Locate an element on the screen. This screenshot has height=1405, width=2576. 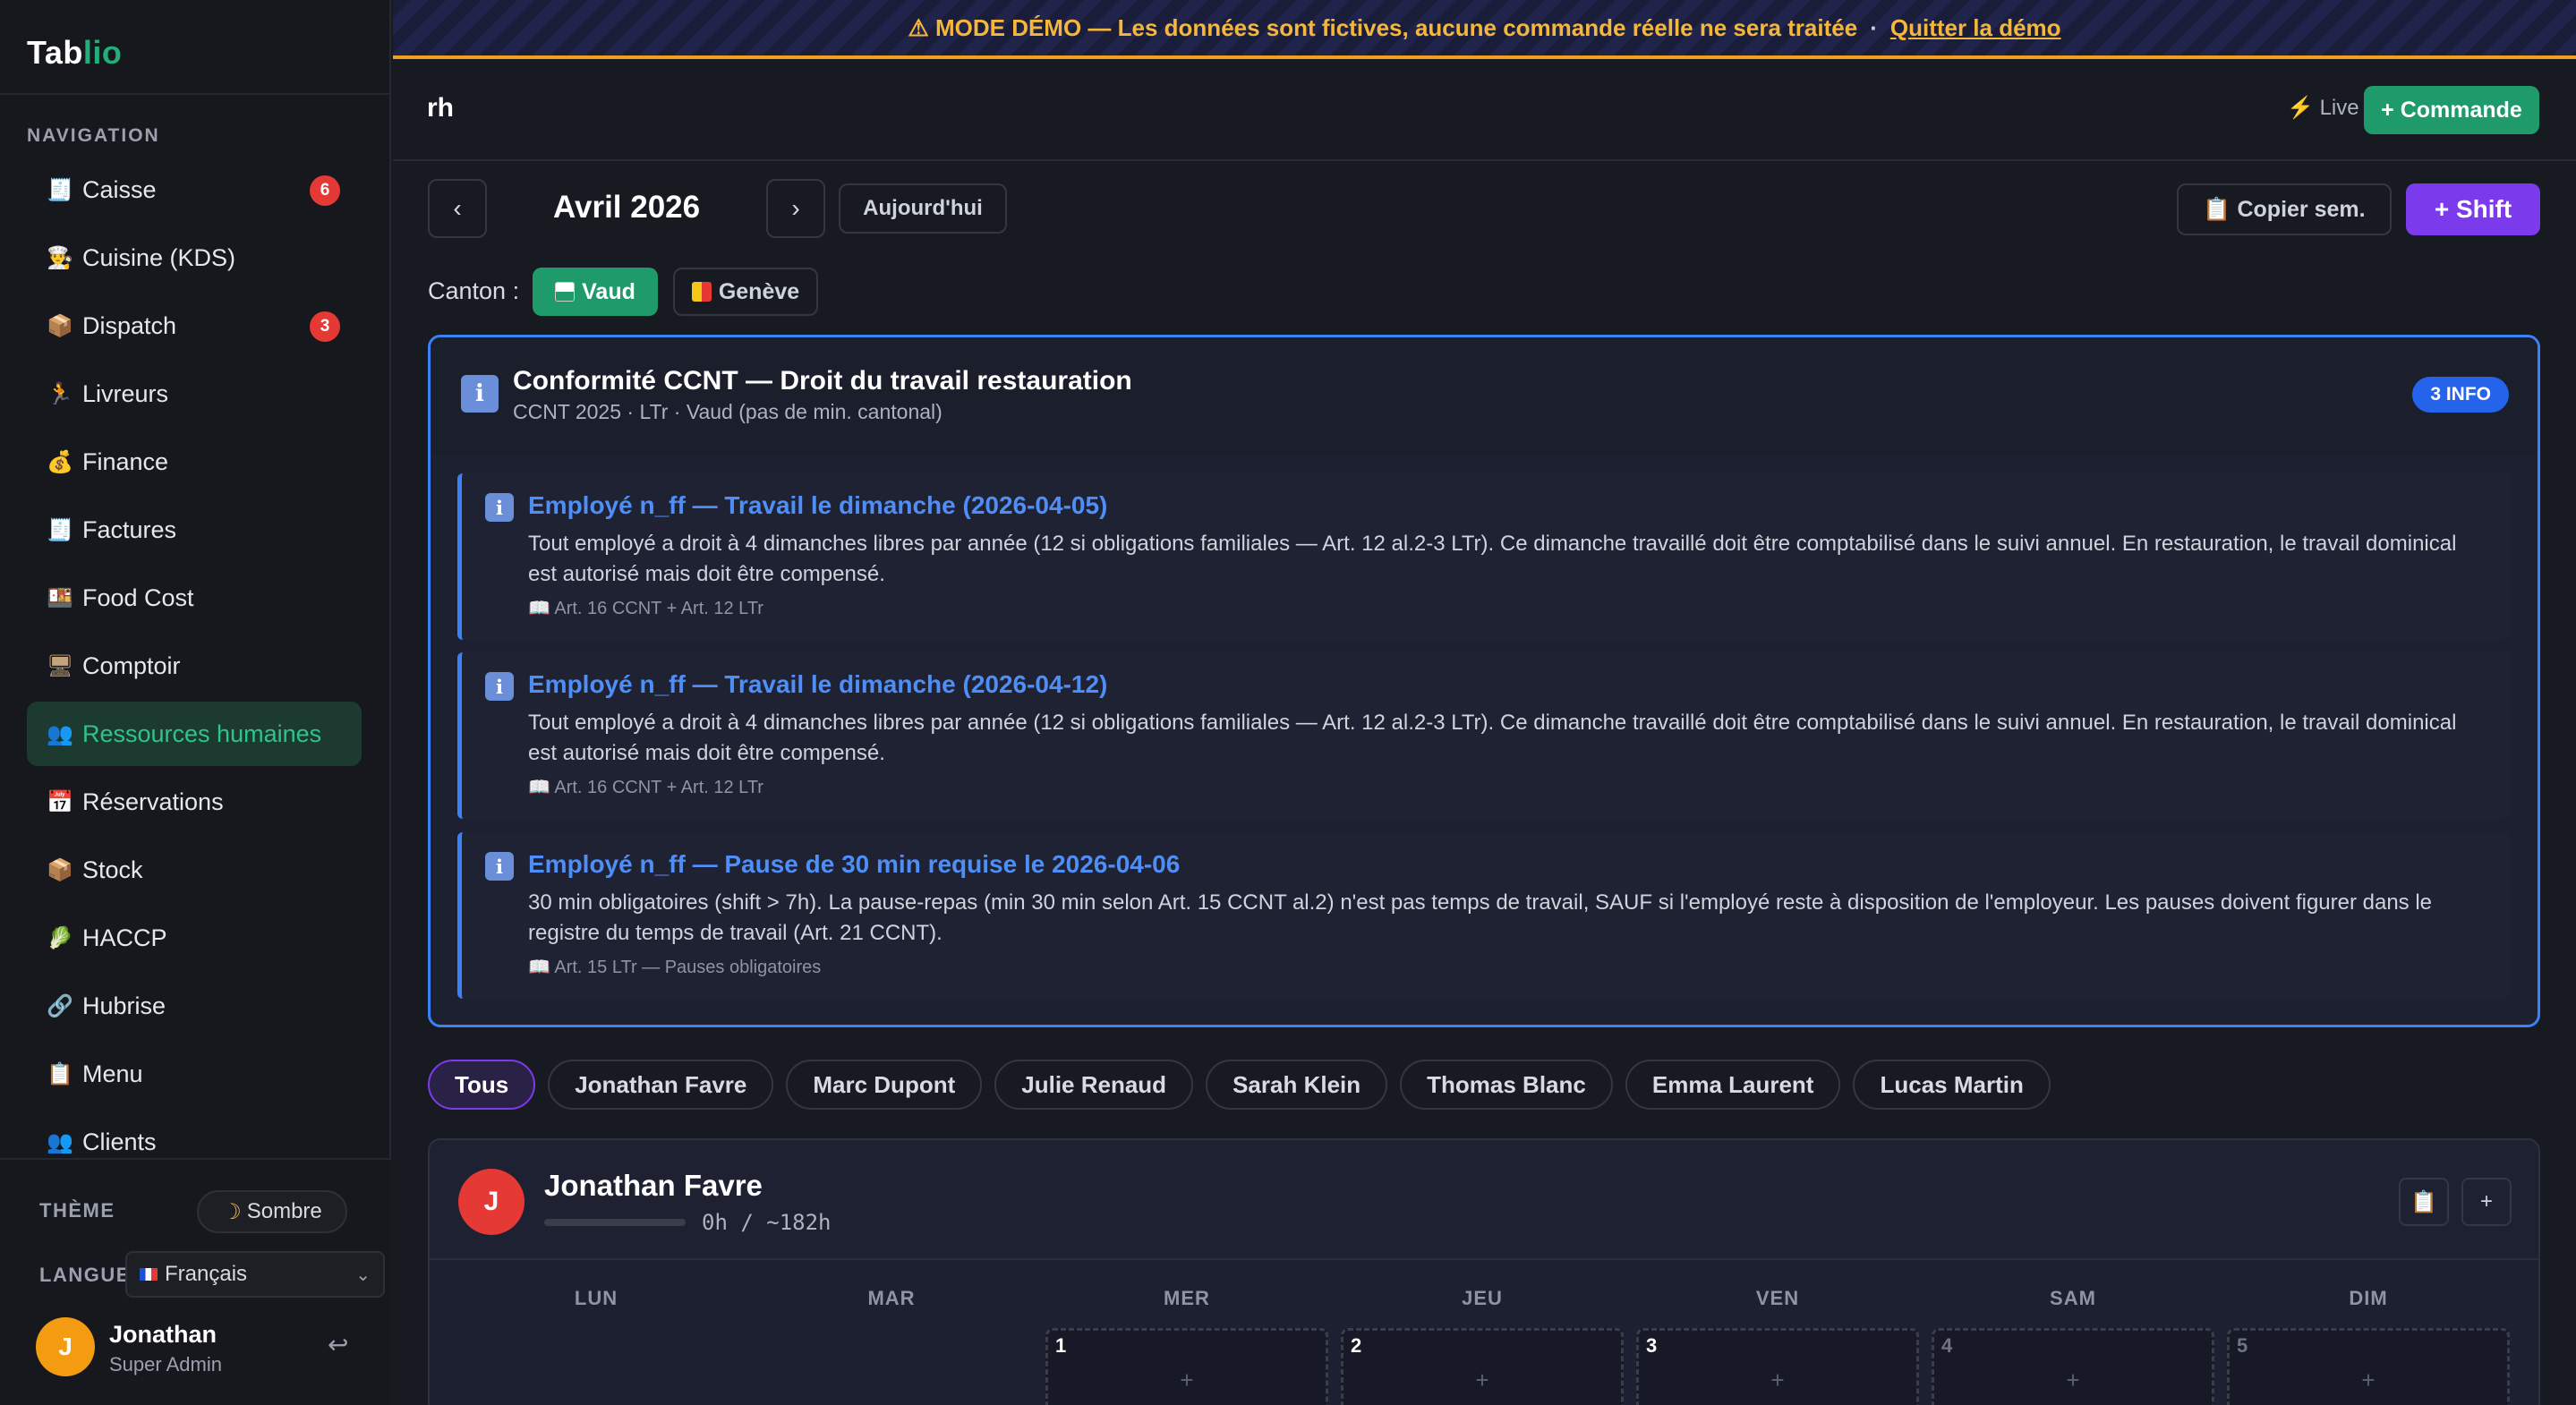
lang-value: Français is located at coordinates (206, 1274).